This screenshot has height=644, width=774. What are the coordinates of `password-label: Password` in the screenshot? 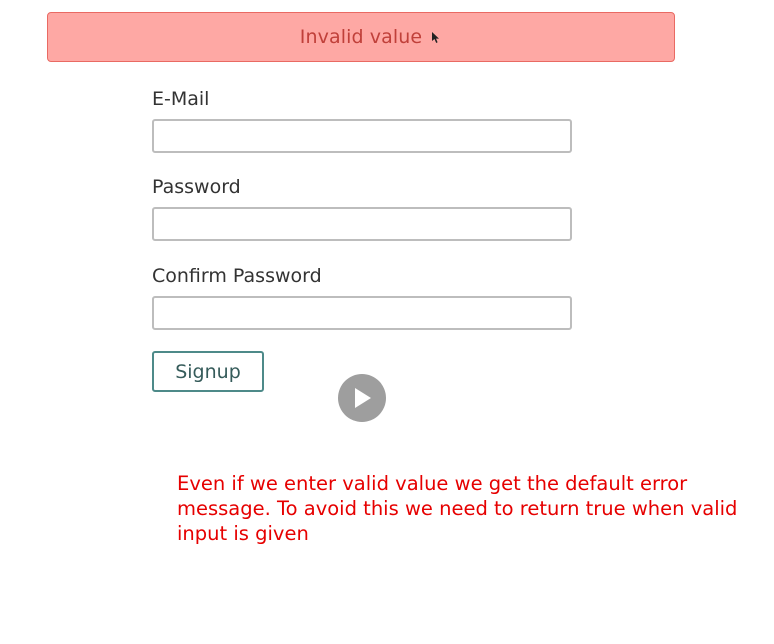 It's located at (196, 187).